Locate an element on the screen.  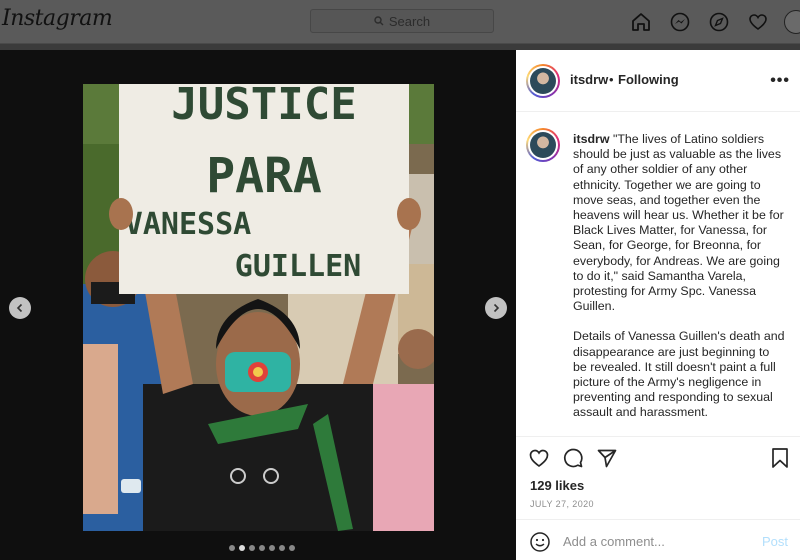
like-button is located at coordinates (539, 460).